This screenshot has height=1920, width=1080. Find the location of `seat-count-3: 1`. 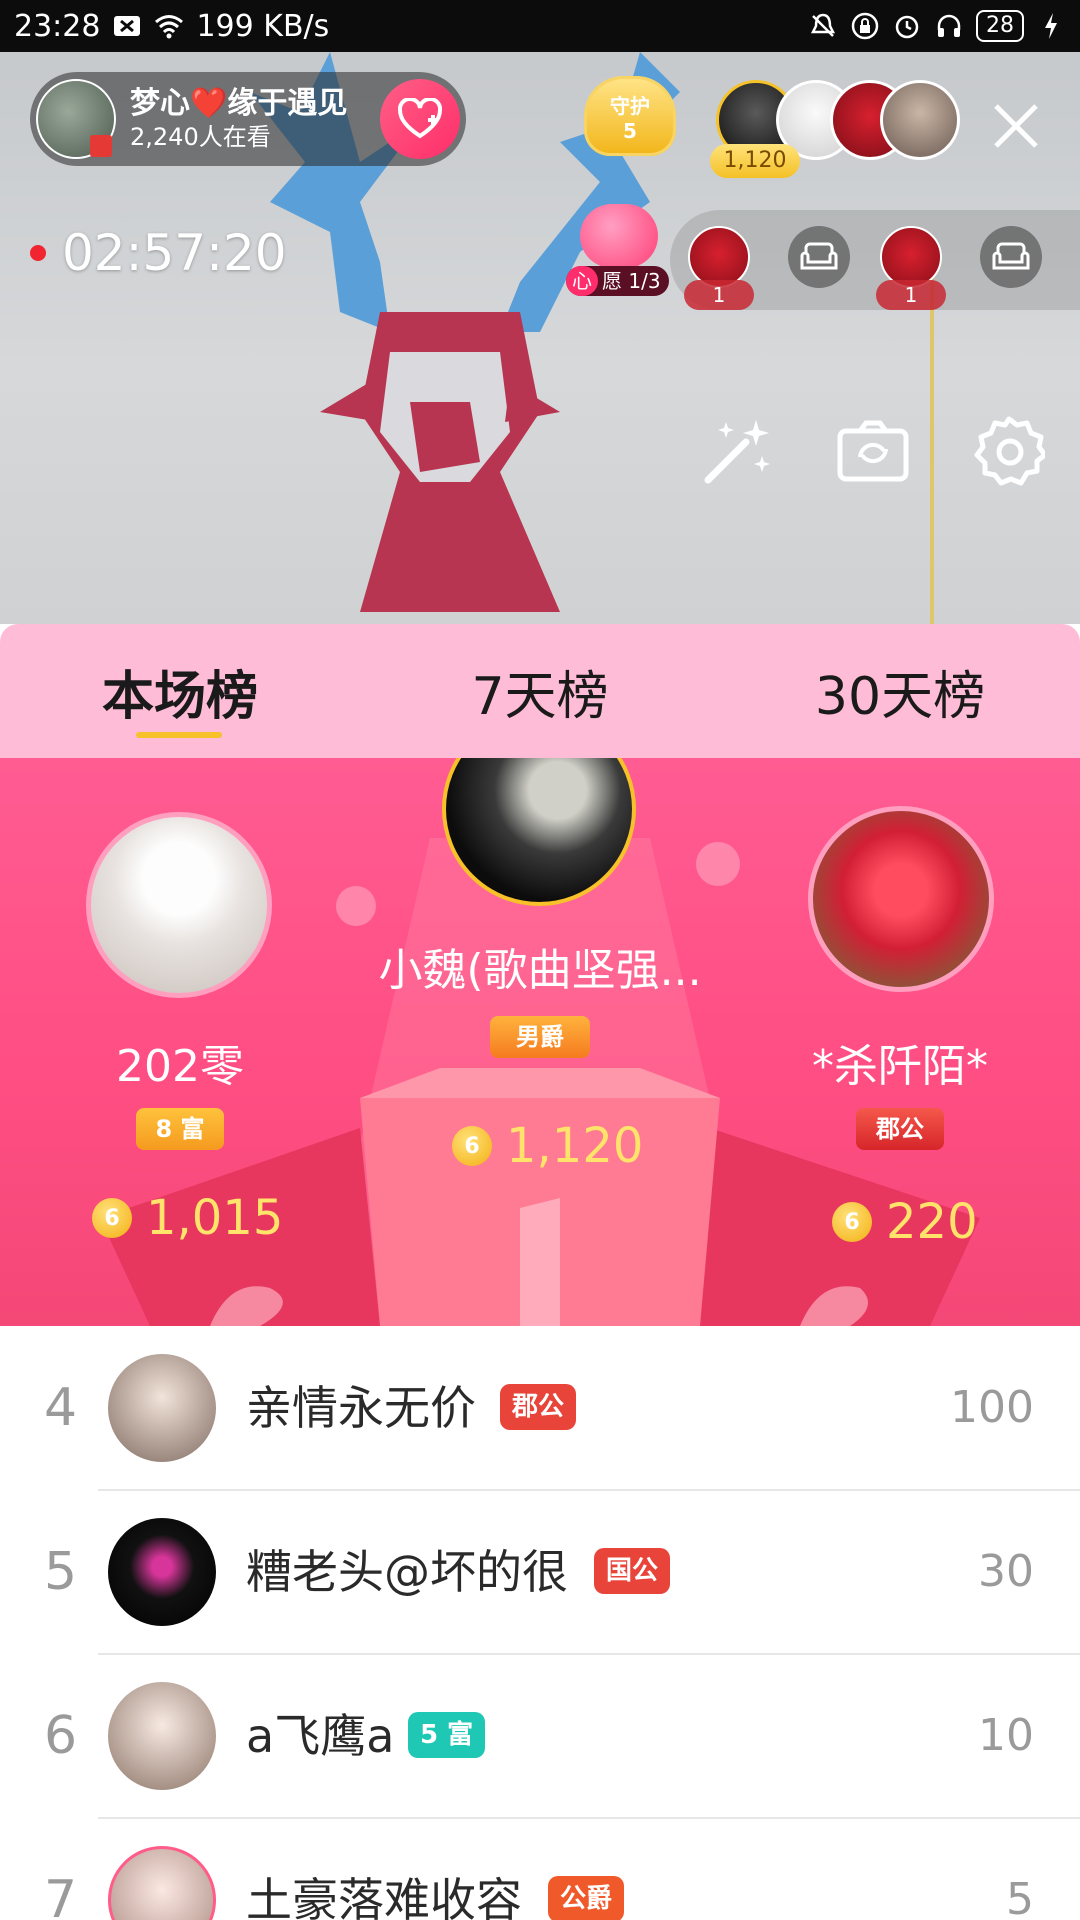

seat-count-3: 1 is located at coordinates (911, 295).